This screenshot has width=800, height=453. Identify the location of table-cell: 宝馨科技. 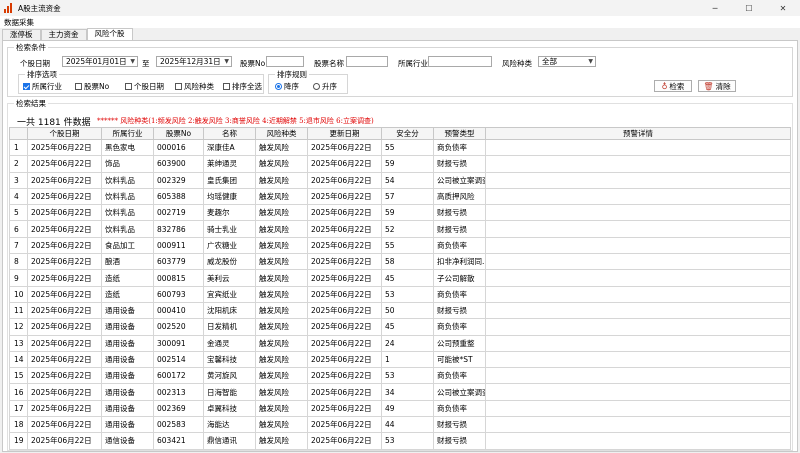
(229, 359).